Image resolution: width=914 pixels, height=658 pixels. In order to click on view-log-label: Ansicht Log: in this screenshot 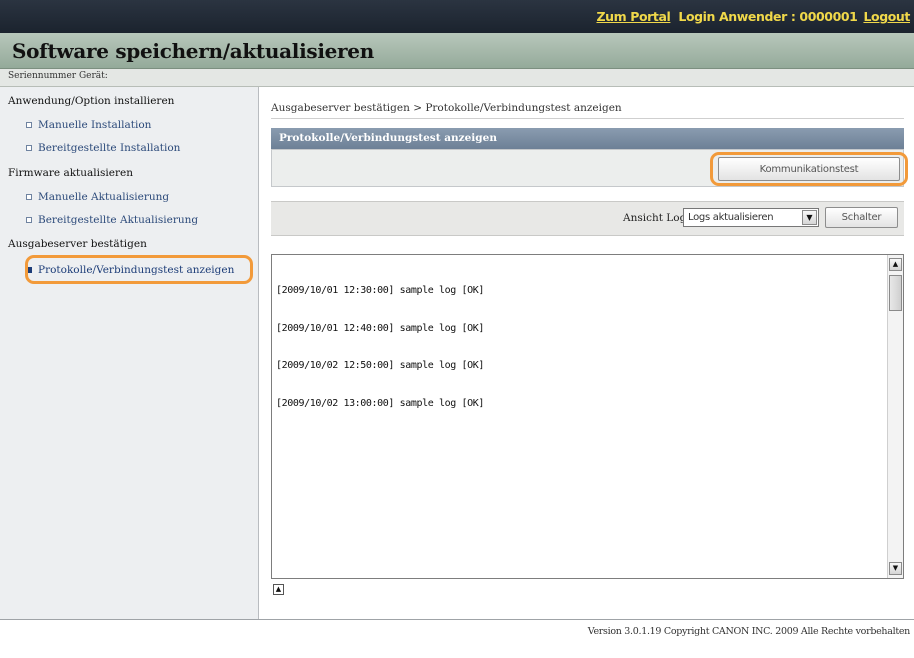, I will do `click(656, 218)`.